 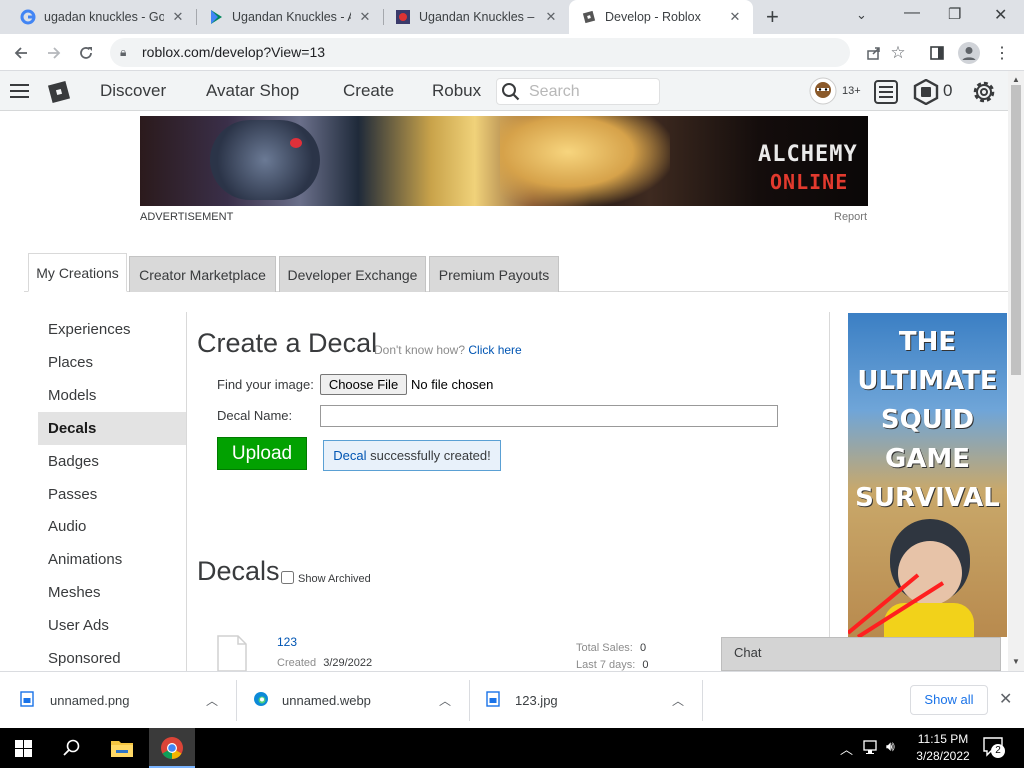 What do you see at coordinates (984, 94) in the screenshot?
I see `settings-gear-icon` at bounding box center [984, 94].